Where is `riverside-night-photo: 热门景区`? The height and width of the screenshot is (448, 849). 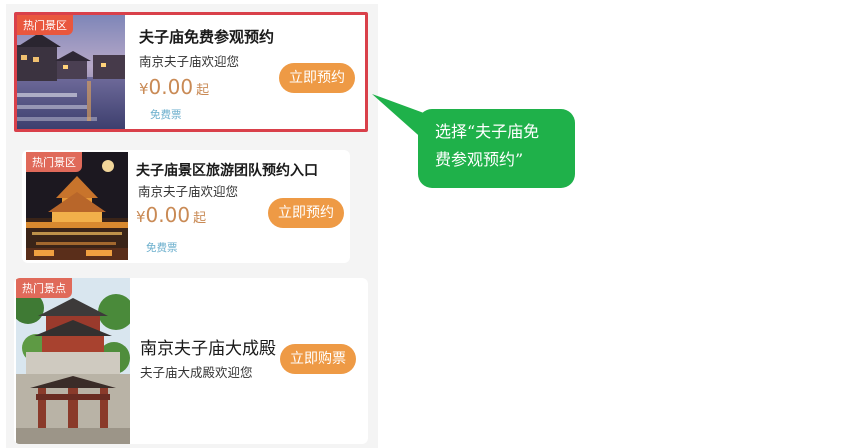 riverside-night-photo: 热门景区 is located at coordinates (71, 72).